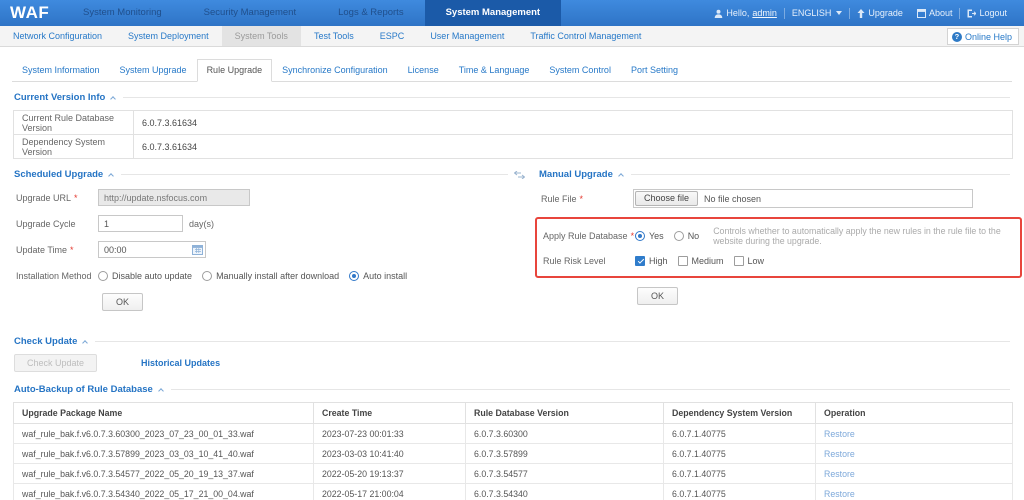 The image size is (1024, 500). I want to click on update-time-input, so click(152, 249).